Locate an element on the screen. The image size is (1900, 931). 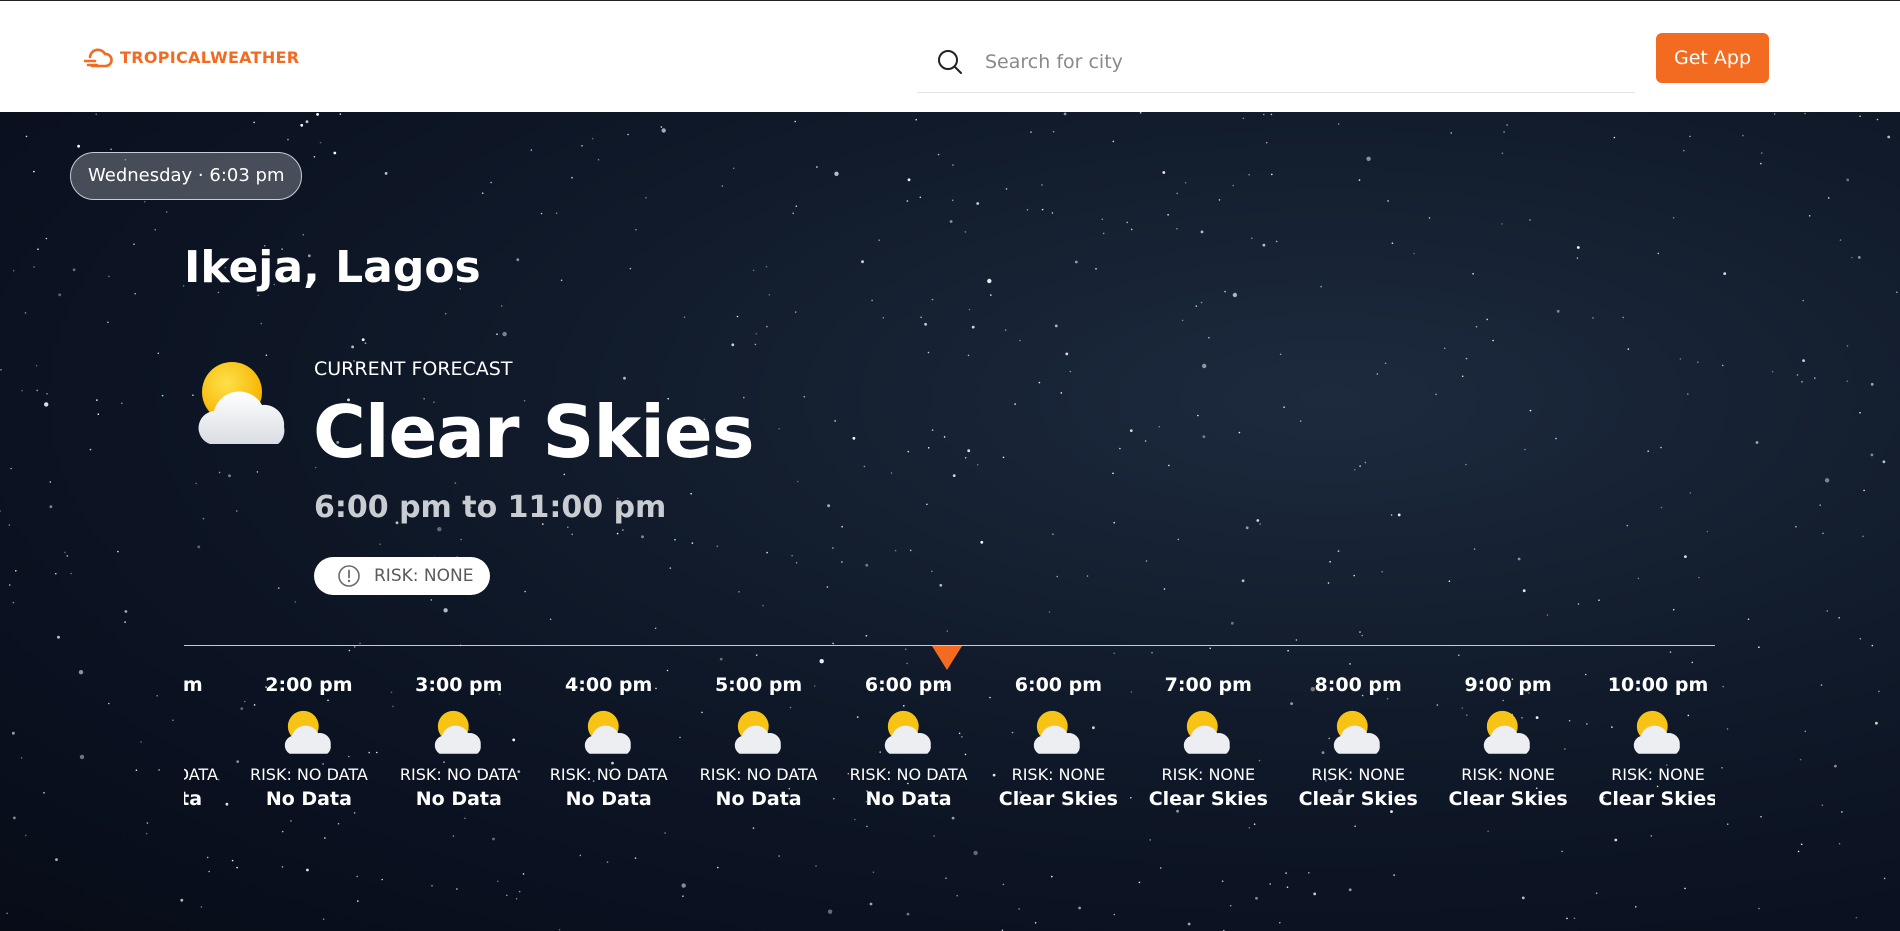
alert-circle-icon is located at coordinates (349, 576).